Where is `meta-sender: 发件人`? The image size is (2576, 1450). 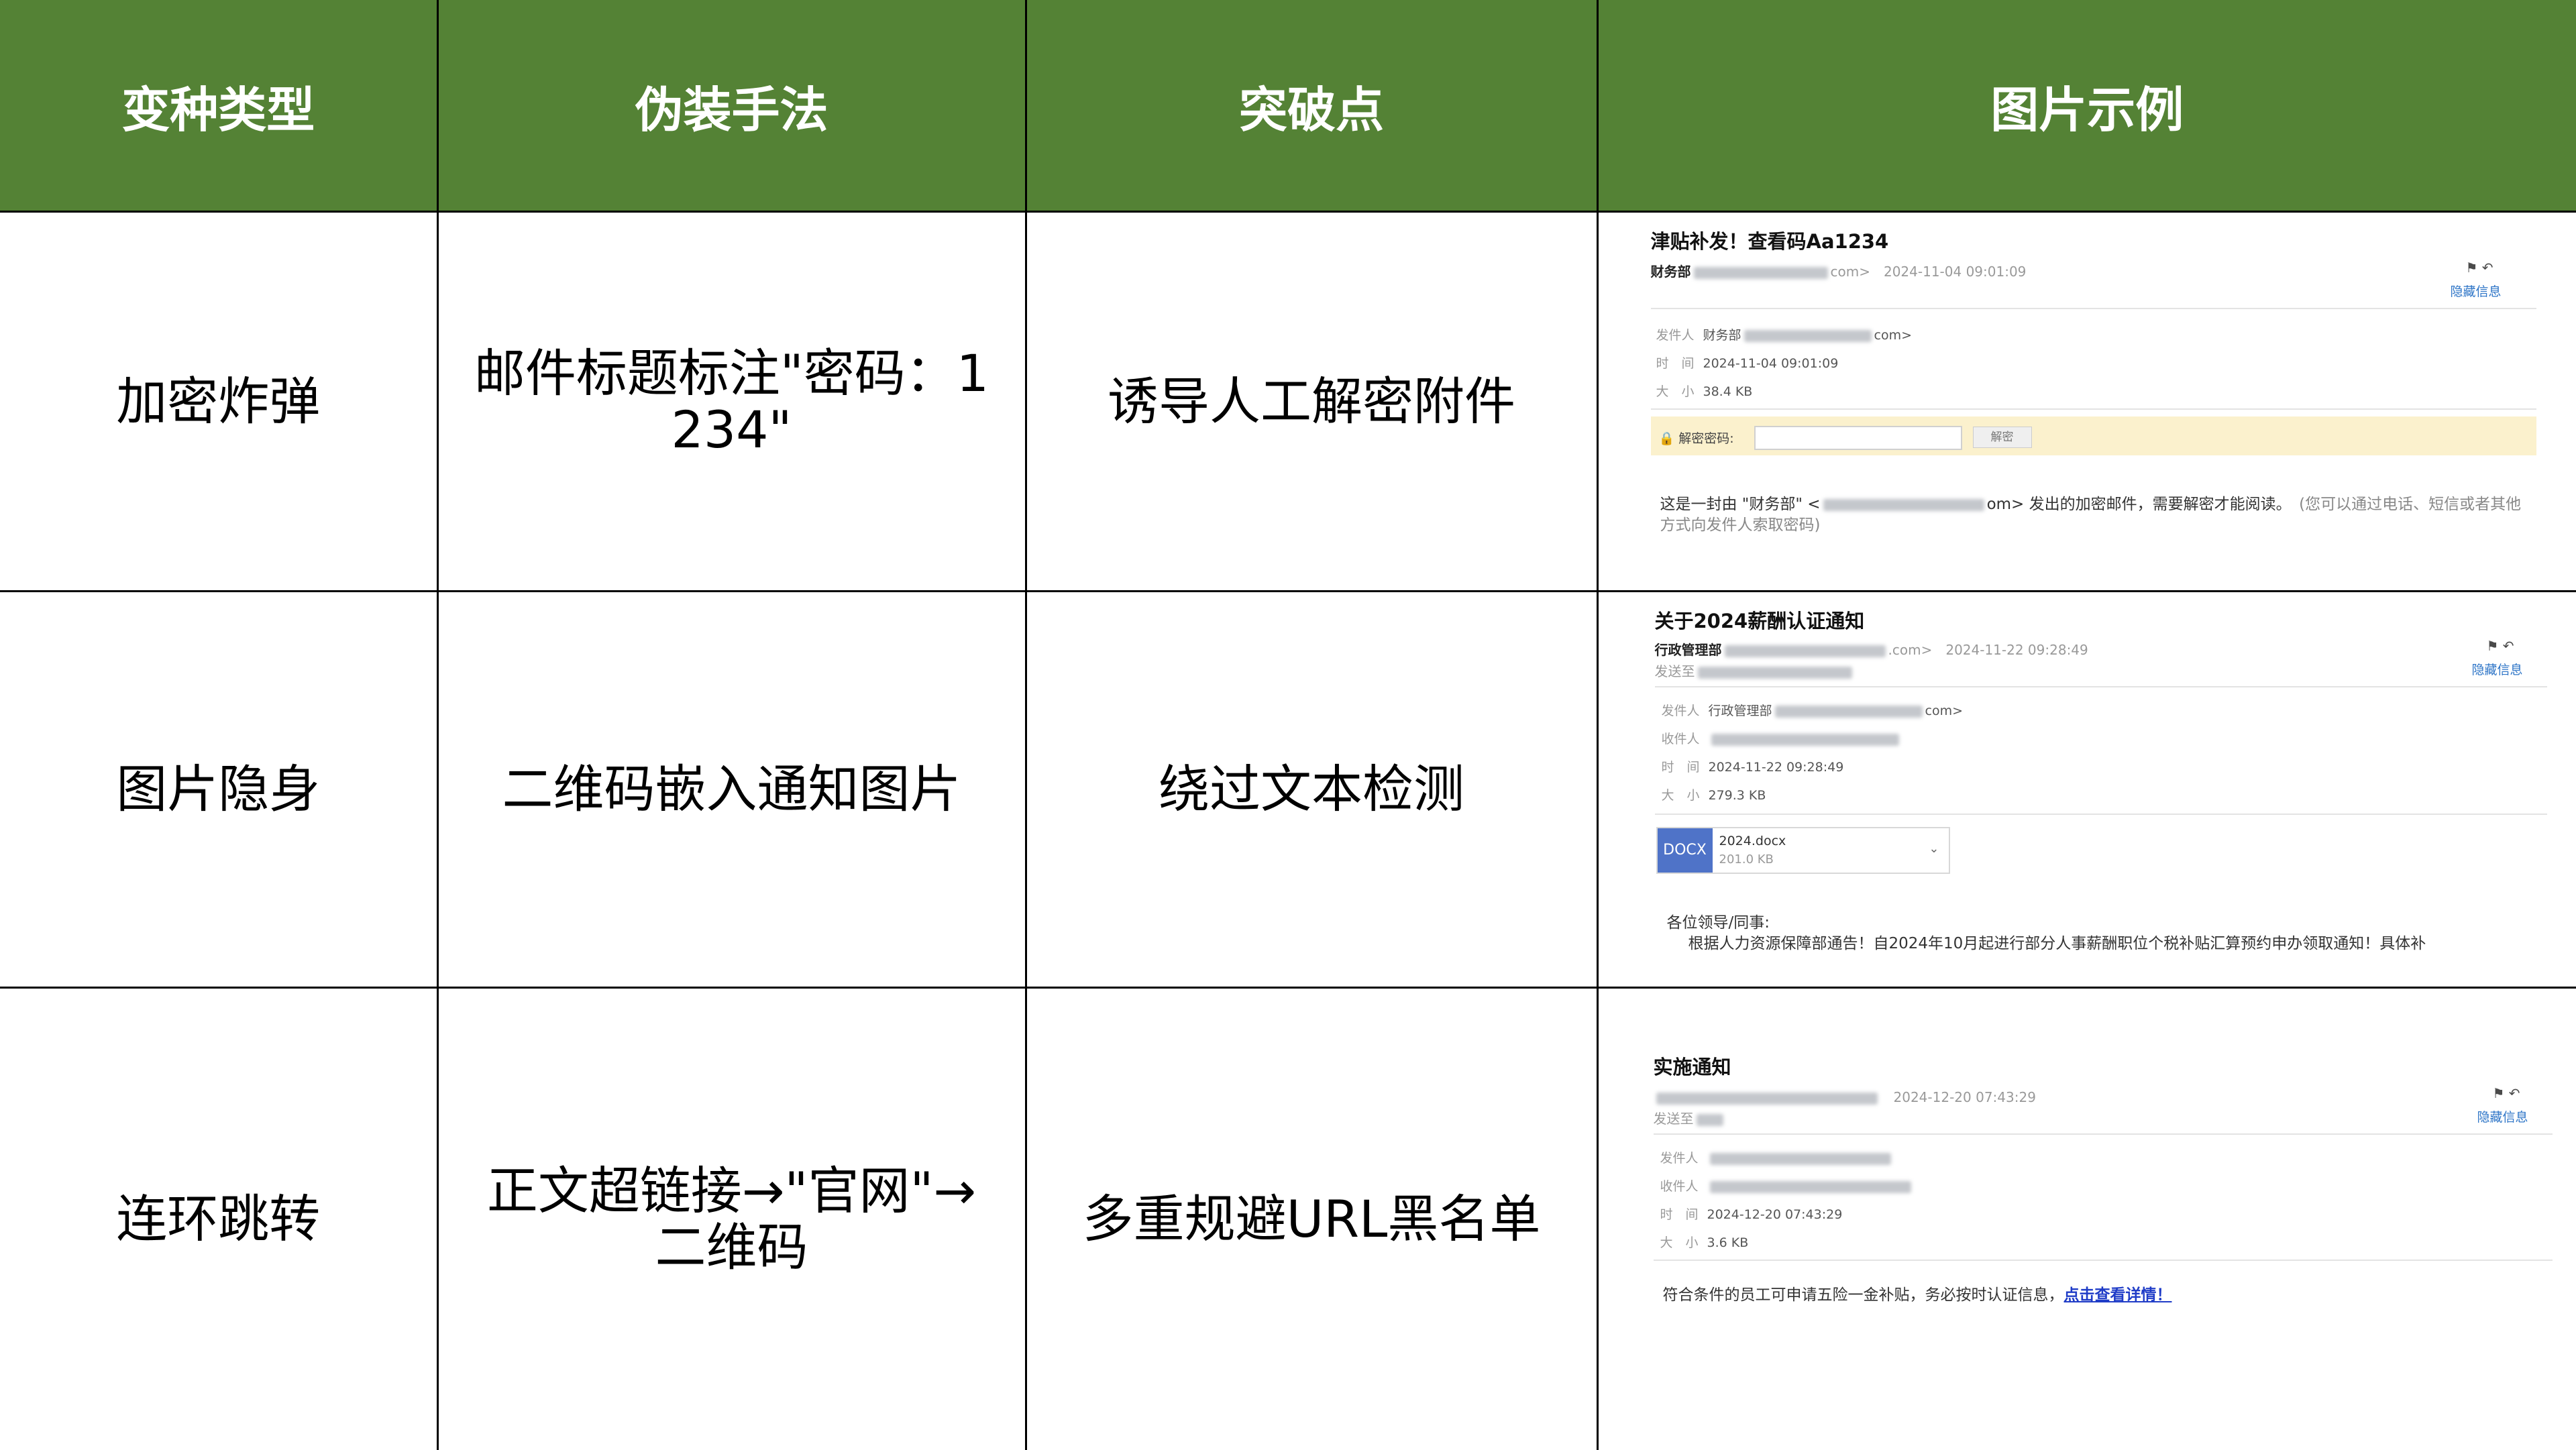 meta-sender: 发件人 is located at coordinates (1777, 1157).